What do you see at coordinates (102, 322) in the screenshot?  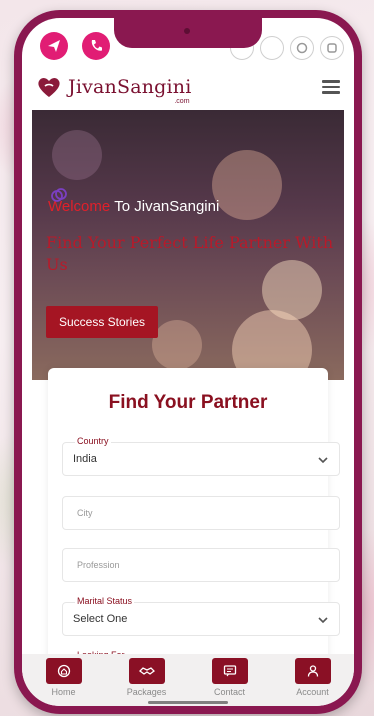 I see `success-stories-button: Success Stories` at bounding box center [102, 322].